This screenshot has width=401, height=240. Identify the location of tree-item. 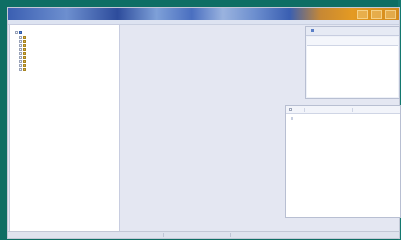
(23, 69).